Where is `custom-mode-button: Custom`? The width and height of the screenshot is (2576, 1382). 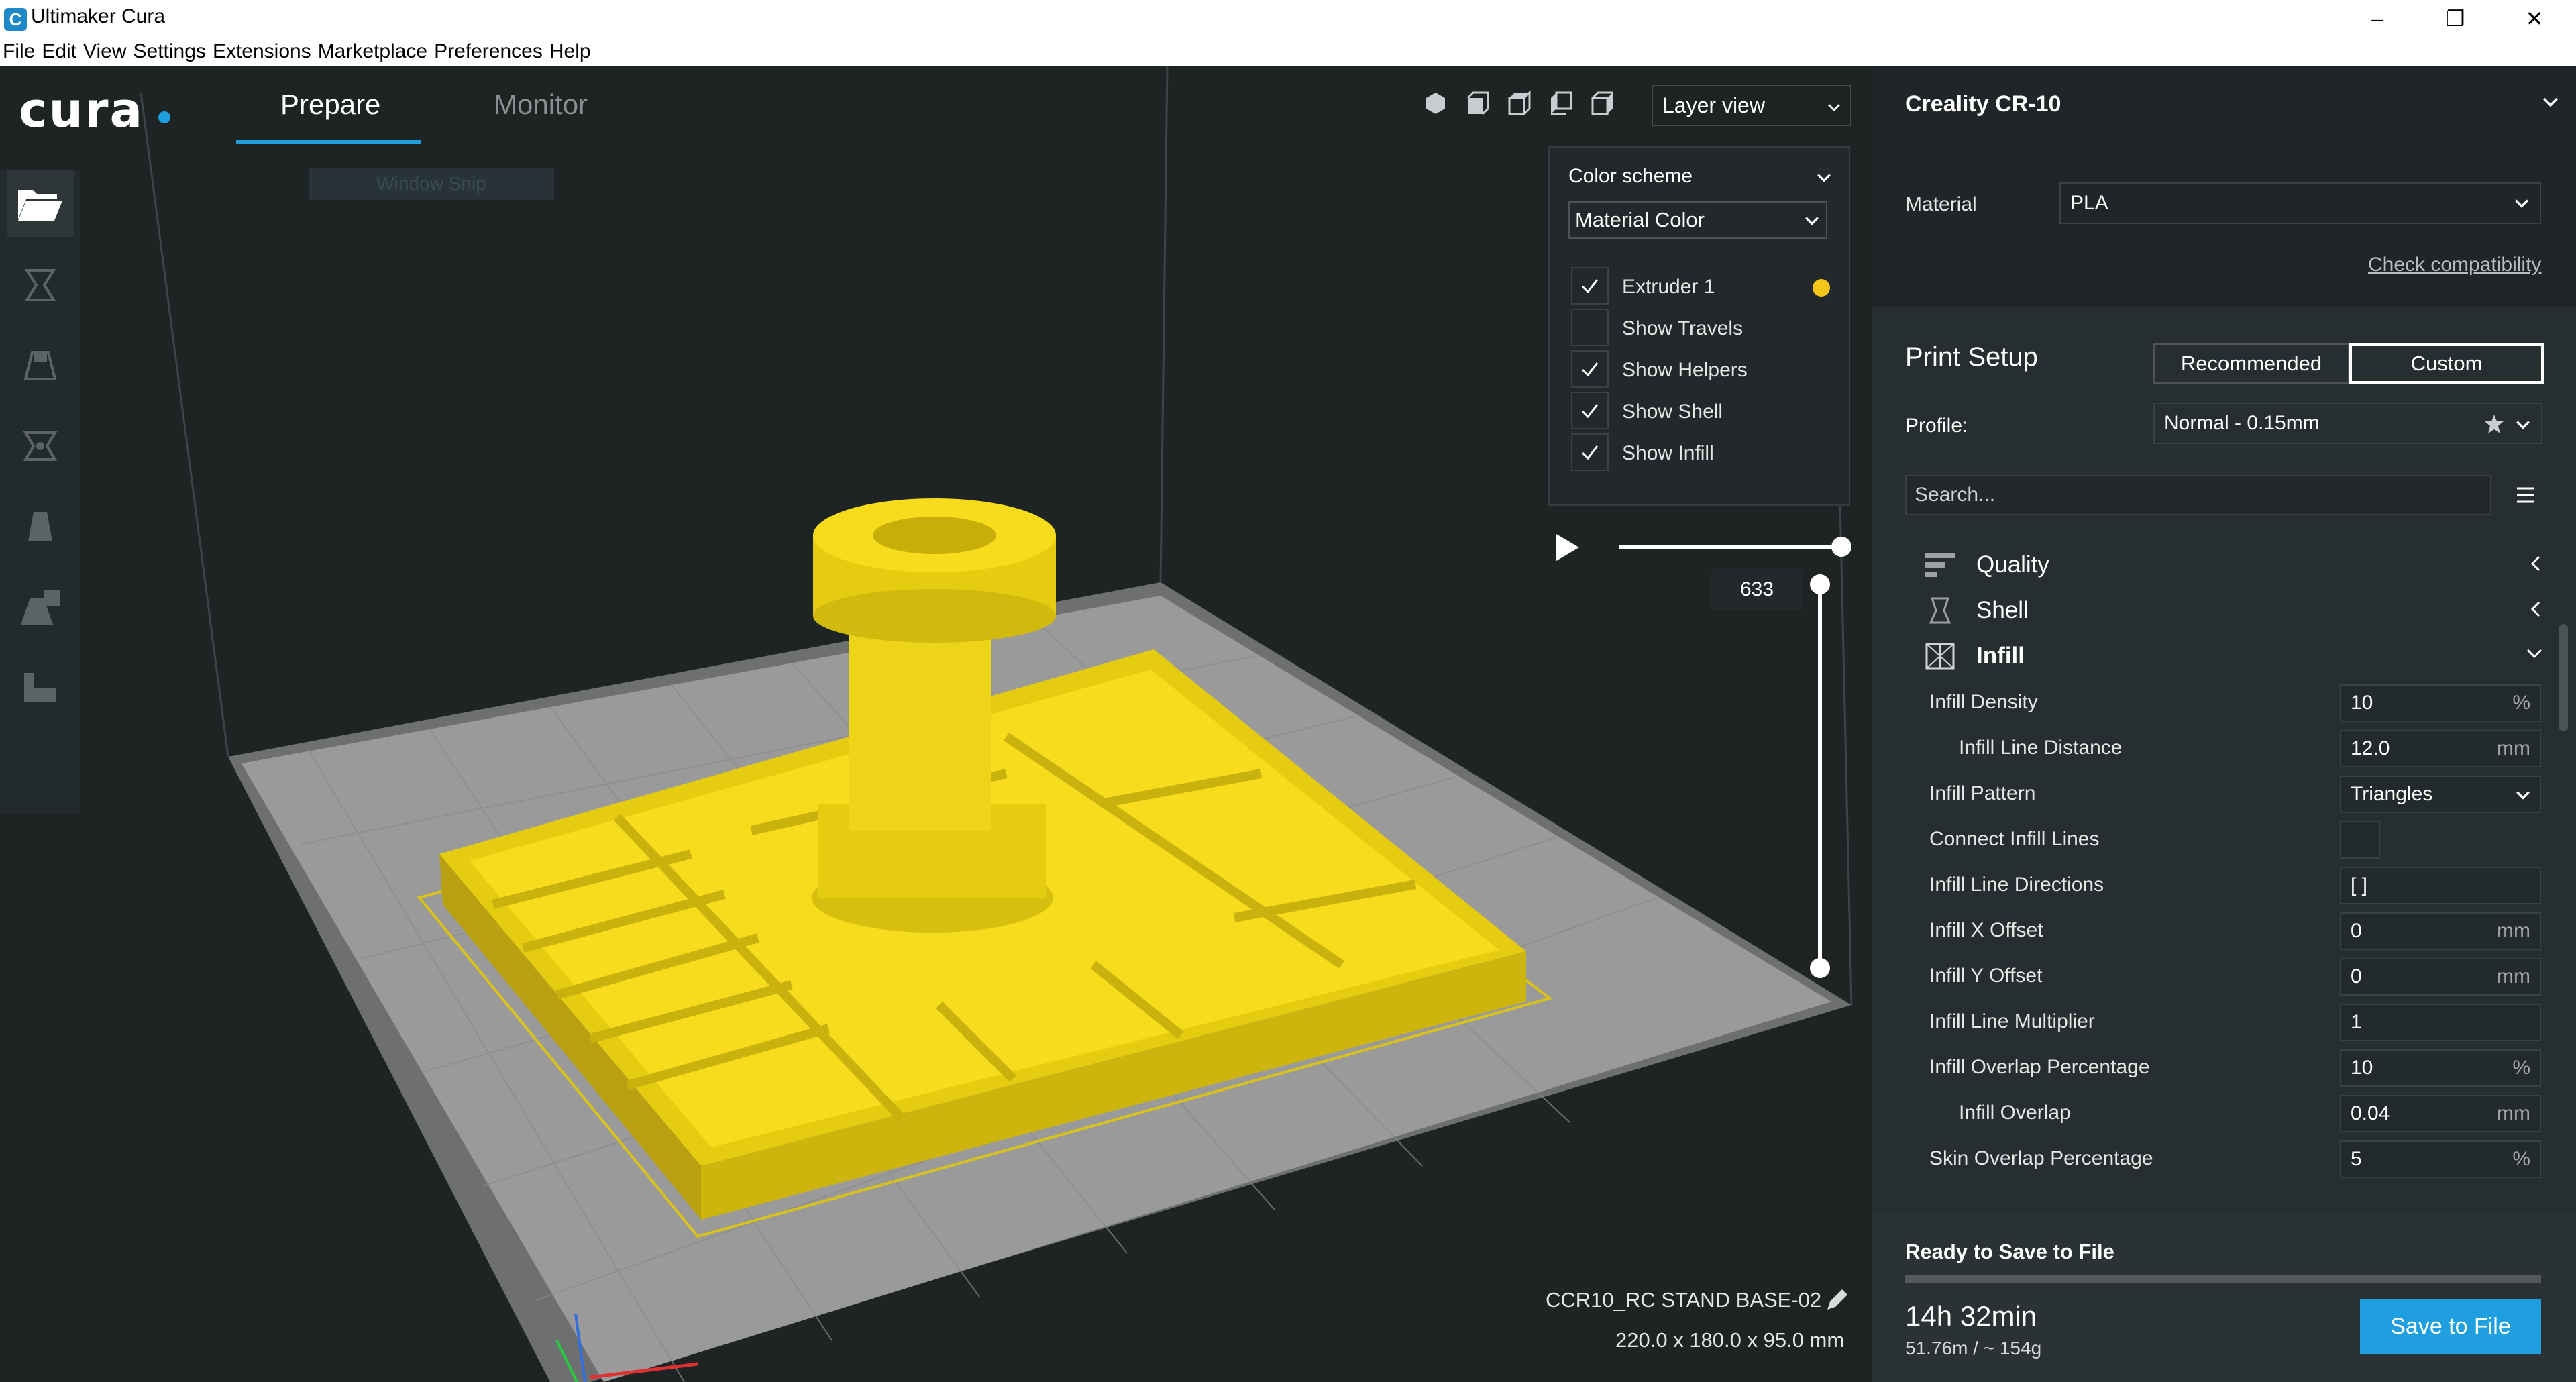
custom-mode-button: Custom is located at coordinates (2446, 363).